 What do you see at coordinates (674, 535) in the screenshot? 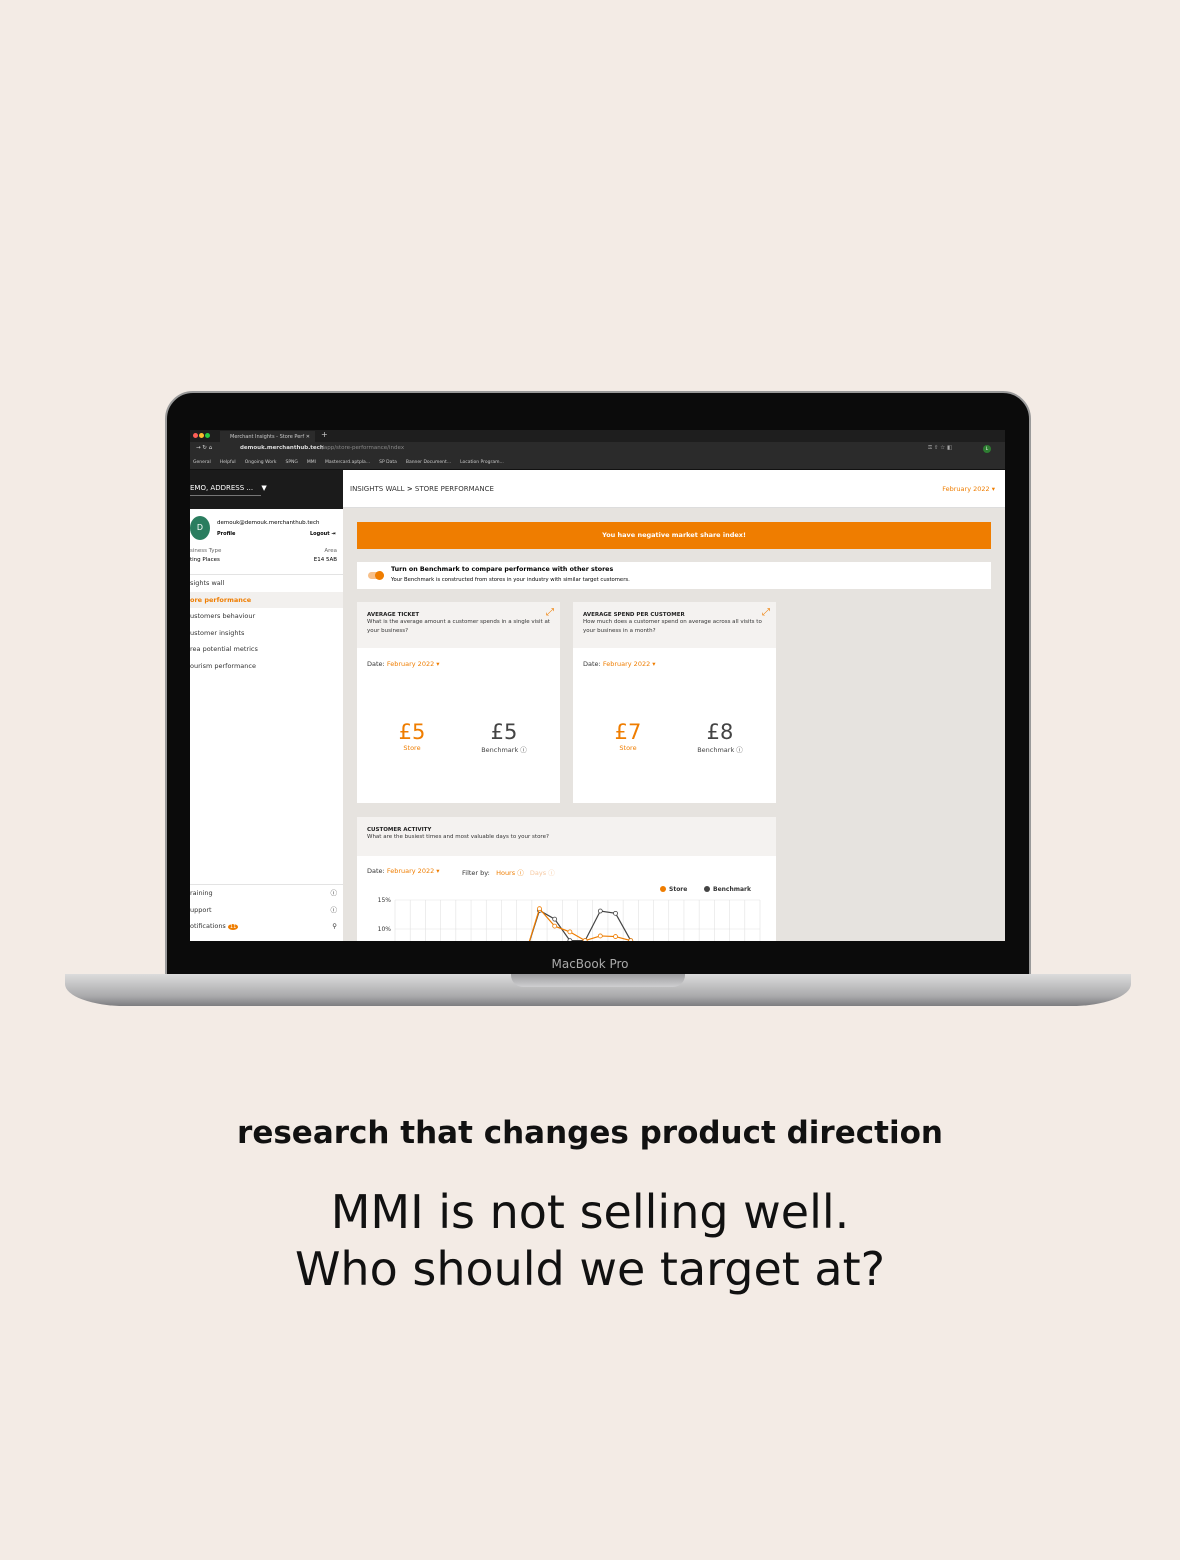
I see `negative-market-share-alert: You have negative market share index!` at bounding box center [674, 535].